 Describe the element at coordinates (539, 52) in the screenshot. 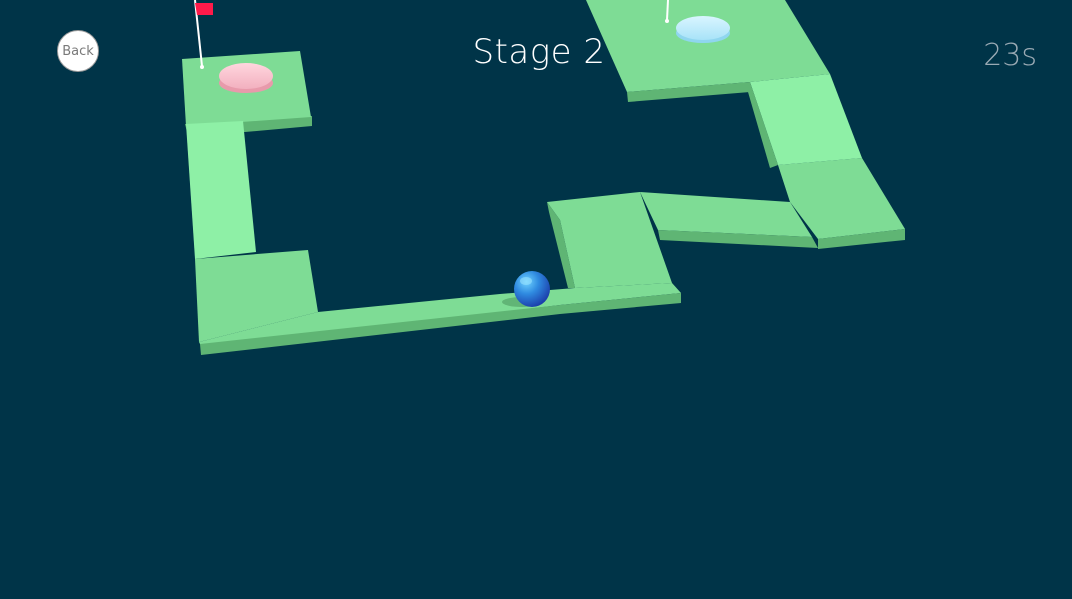

I see `stage-title: Stage 2` at that location.